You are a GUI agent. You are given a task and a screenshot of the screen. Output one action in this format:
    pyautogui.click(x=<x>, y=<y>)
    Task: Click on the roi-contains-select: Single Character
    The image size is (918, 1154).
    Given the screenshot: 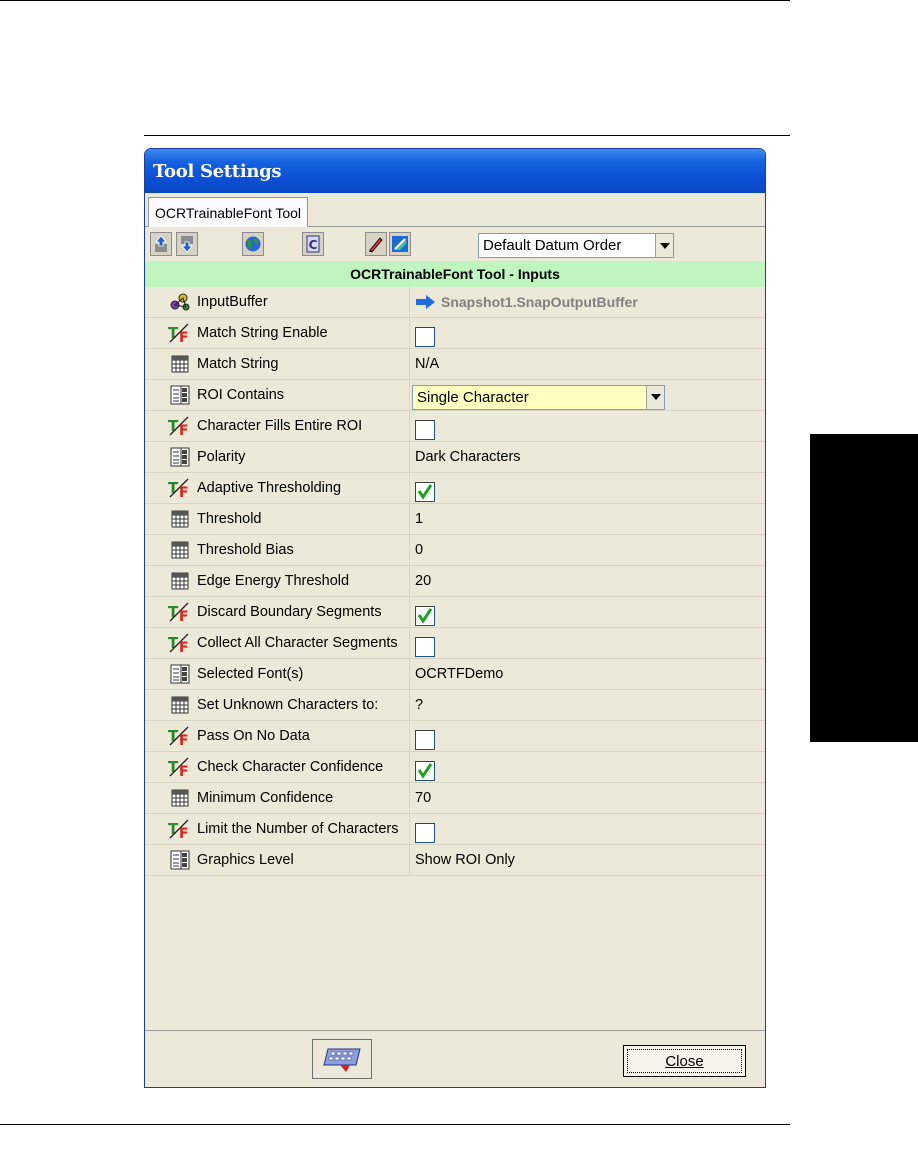 What is the action you would take?
    pyautogui.click(x=538, y=397)
    